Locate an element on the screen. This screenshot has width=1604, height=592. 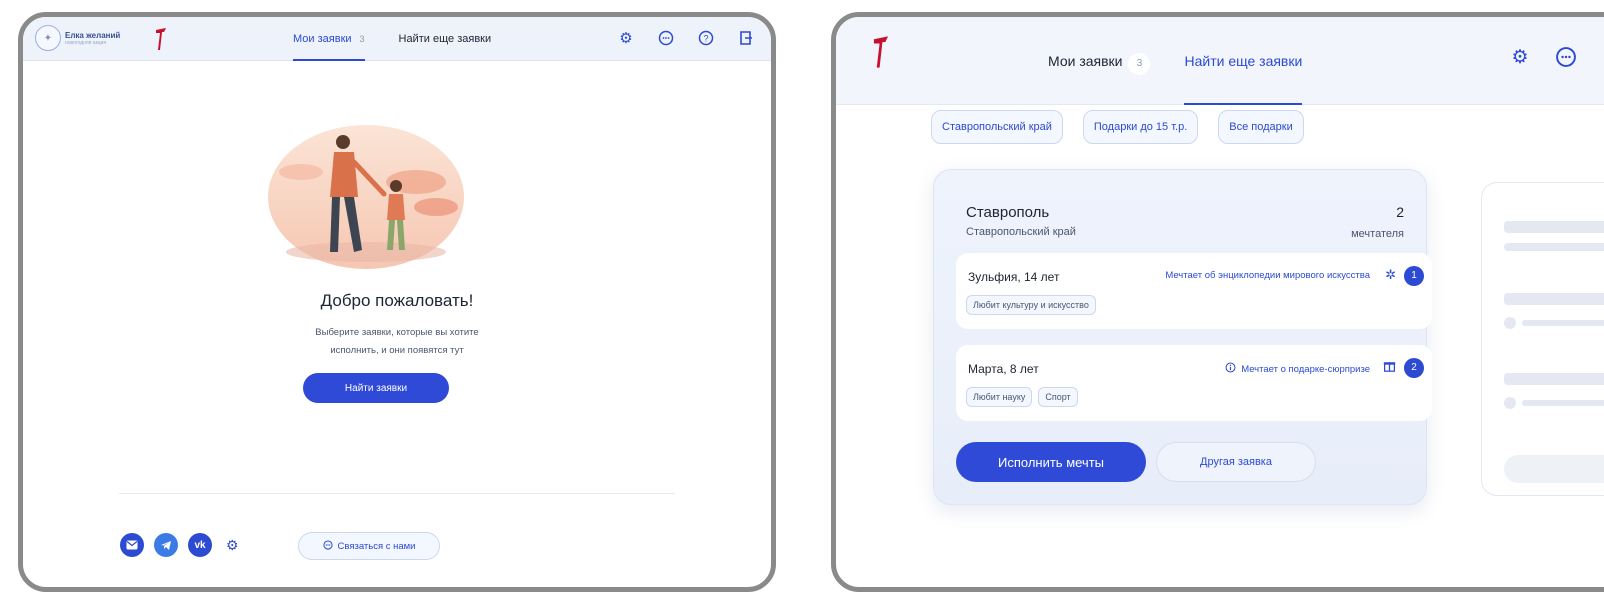
child-number-badge: 2 is located at coordinates (1414, 368).